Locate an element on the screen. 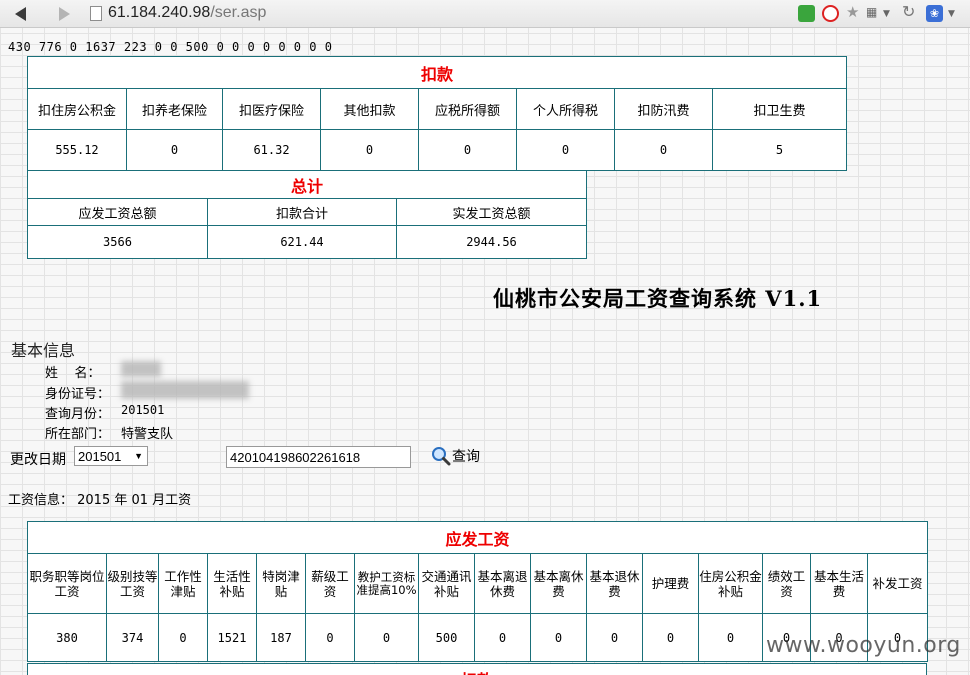  table-header: 扣住房公积金 is located at coordinates (77, 109).